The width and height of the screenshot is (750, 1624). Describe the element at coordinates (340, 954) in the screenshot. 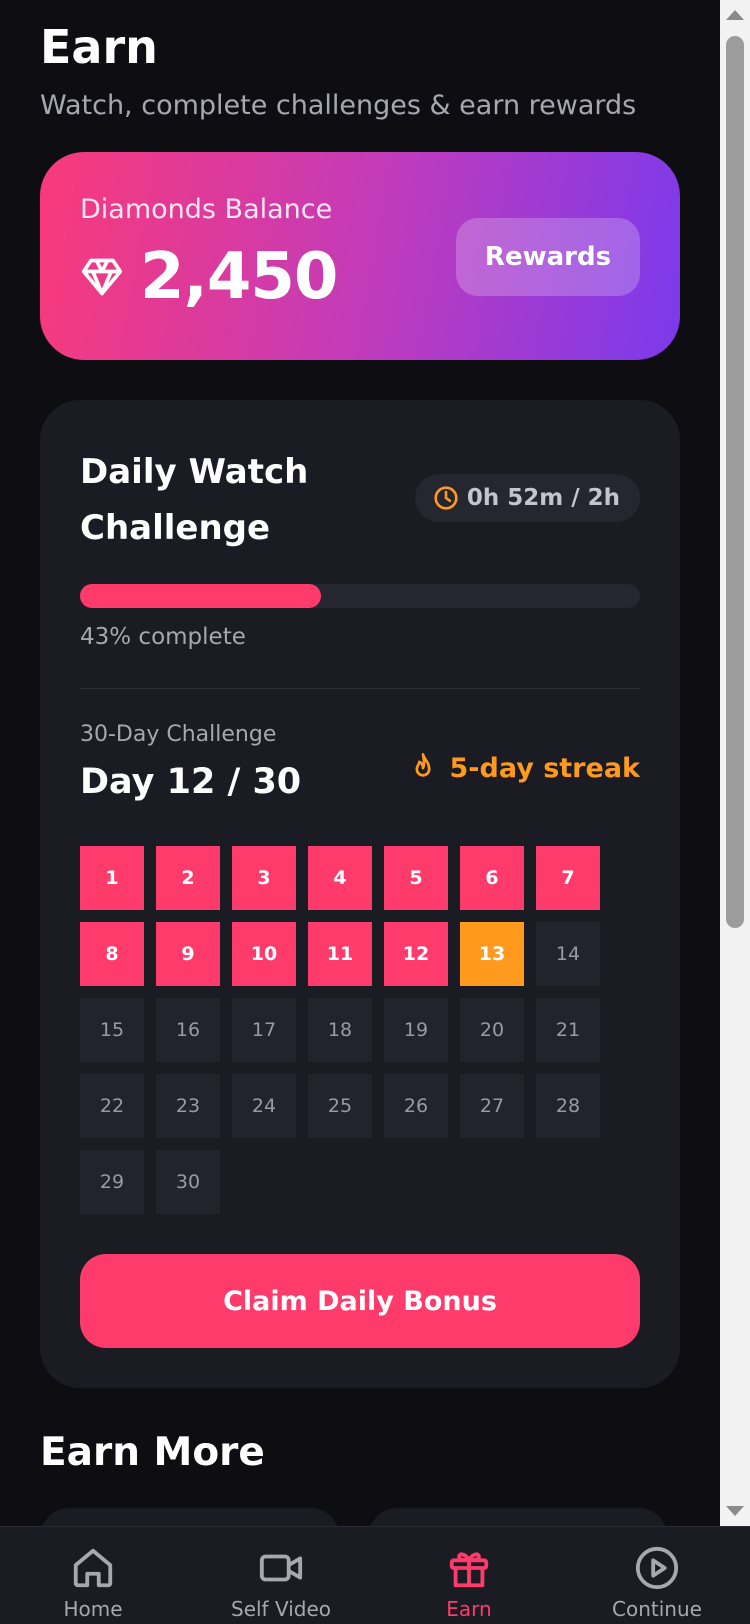

I see `day-cell: 11` at that location.